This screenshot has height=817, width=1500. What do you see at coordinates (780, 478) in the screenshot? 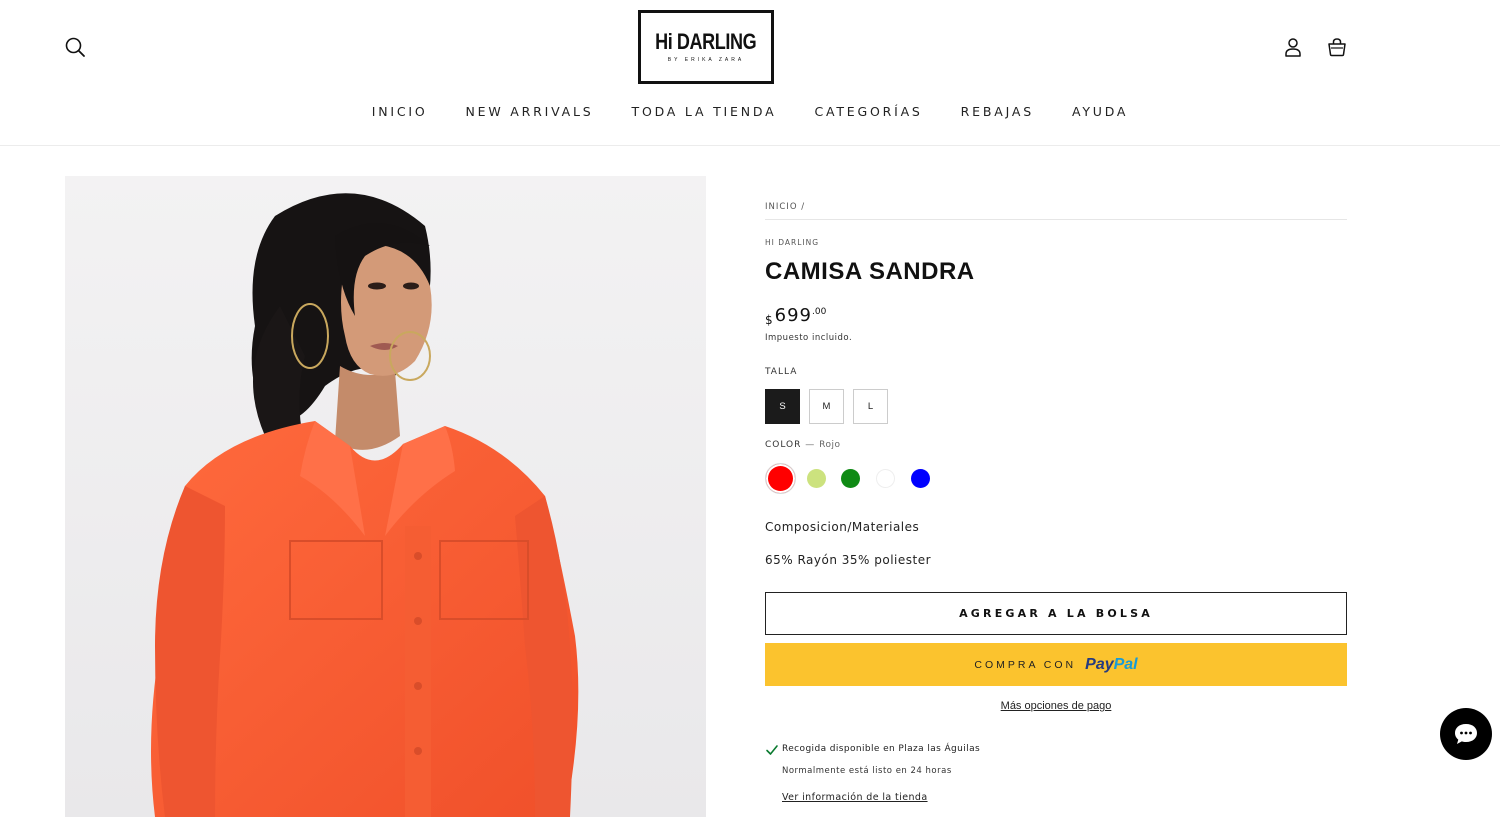
I see `color-swatch-rojo` at bounding box center [780, 478].